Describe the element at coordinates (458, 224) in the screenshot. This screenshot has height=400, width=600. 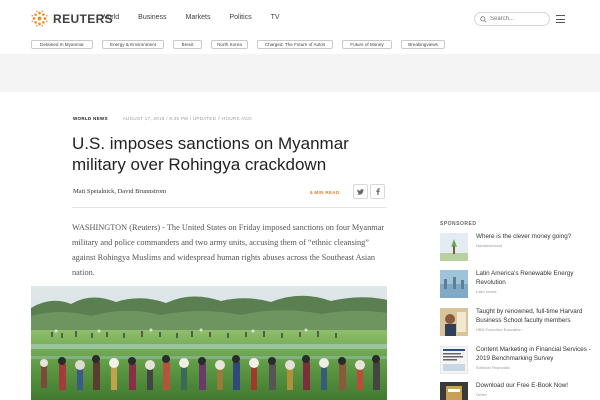
I see `sponsored-label: SPONSORED` at that location.